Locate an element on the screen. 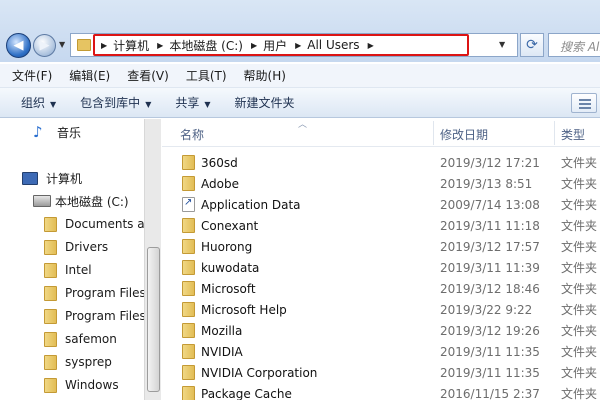 The height and width of the screenshot is (400, 600). include-in-library-button: 包含到库中 ▼ is located at coordinates (115, 102).